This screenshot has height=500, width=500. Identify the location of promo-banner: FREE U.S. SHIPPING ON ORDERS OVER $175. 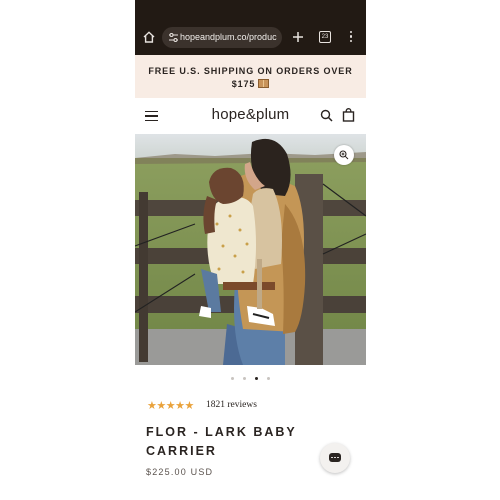
(250, 76).